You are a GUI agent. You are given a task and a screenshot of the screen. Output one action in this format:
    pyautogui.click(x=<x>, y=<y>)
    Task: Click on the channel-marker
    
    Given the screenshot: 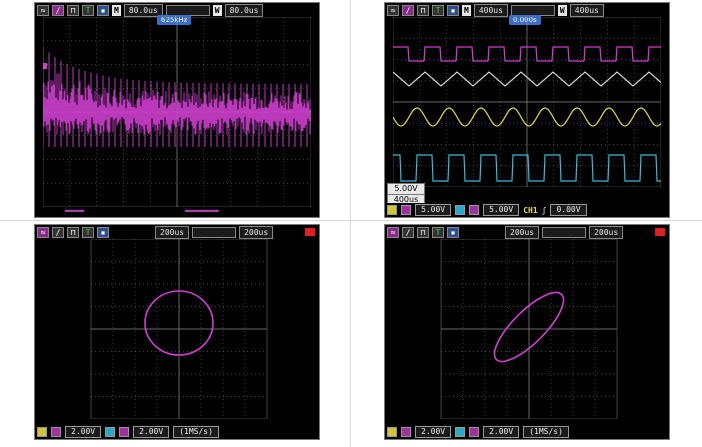 What is the action you would take?
    pyautogui.click(x=45, y=66)
    